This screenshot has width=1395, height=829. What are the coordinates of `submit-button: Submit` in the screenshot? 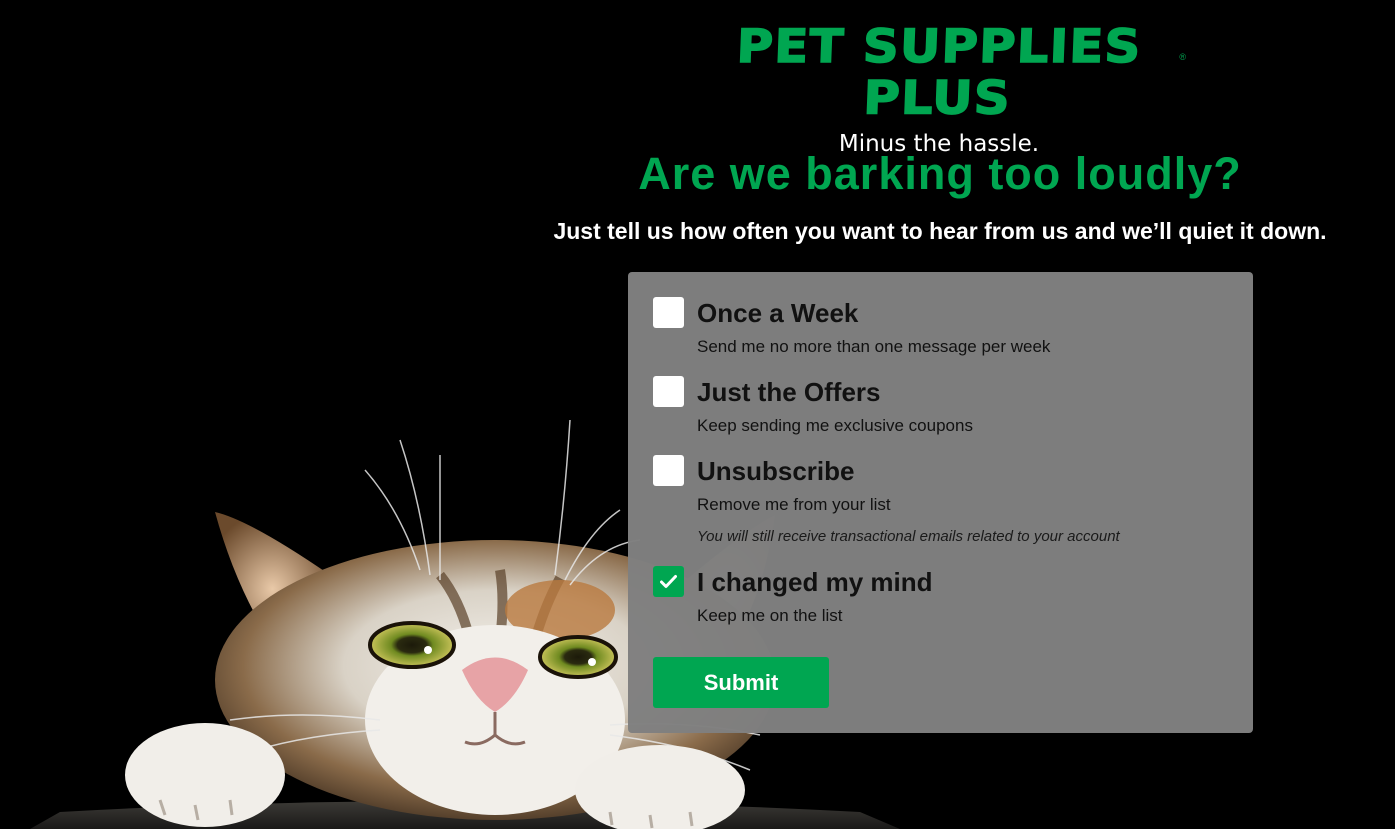 It's located at (741, 682).